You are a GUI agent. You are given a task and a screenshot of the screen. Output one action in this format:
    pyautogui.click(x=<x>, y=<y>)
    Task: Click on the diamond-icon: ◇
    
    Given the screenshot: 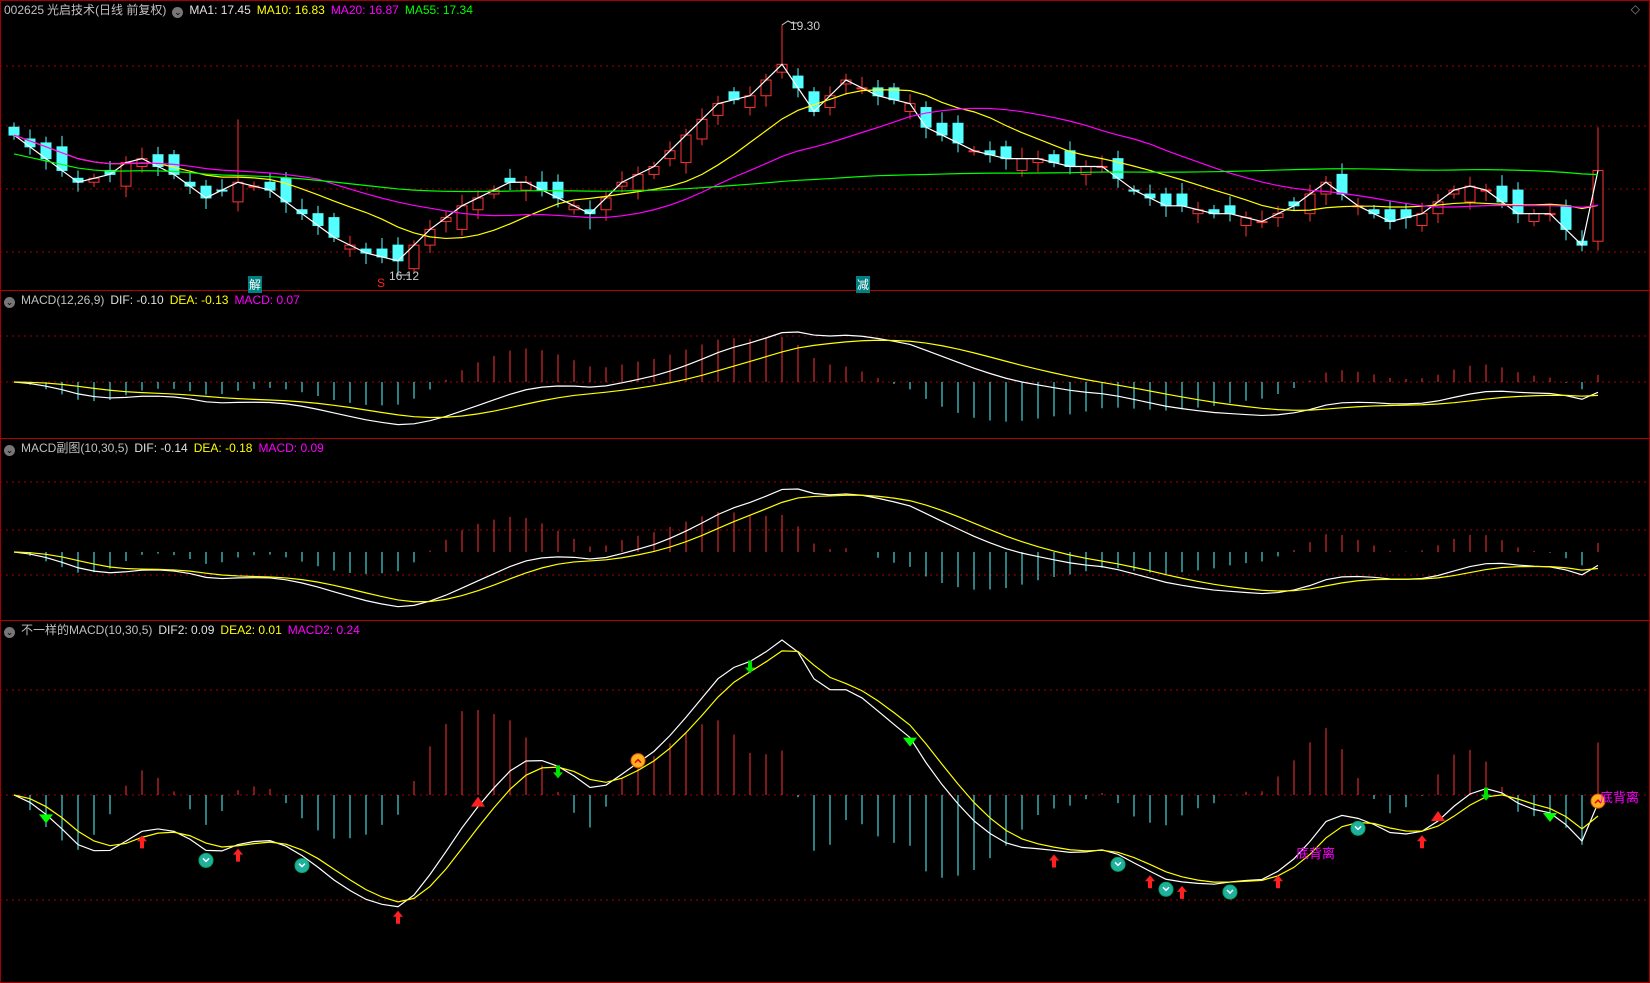 What is the action you would take?
    pyautogui.click(x=1635, y=9)
    